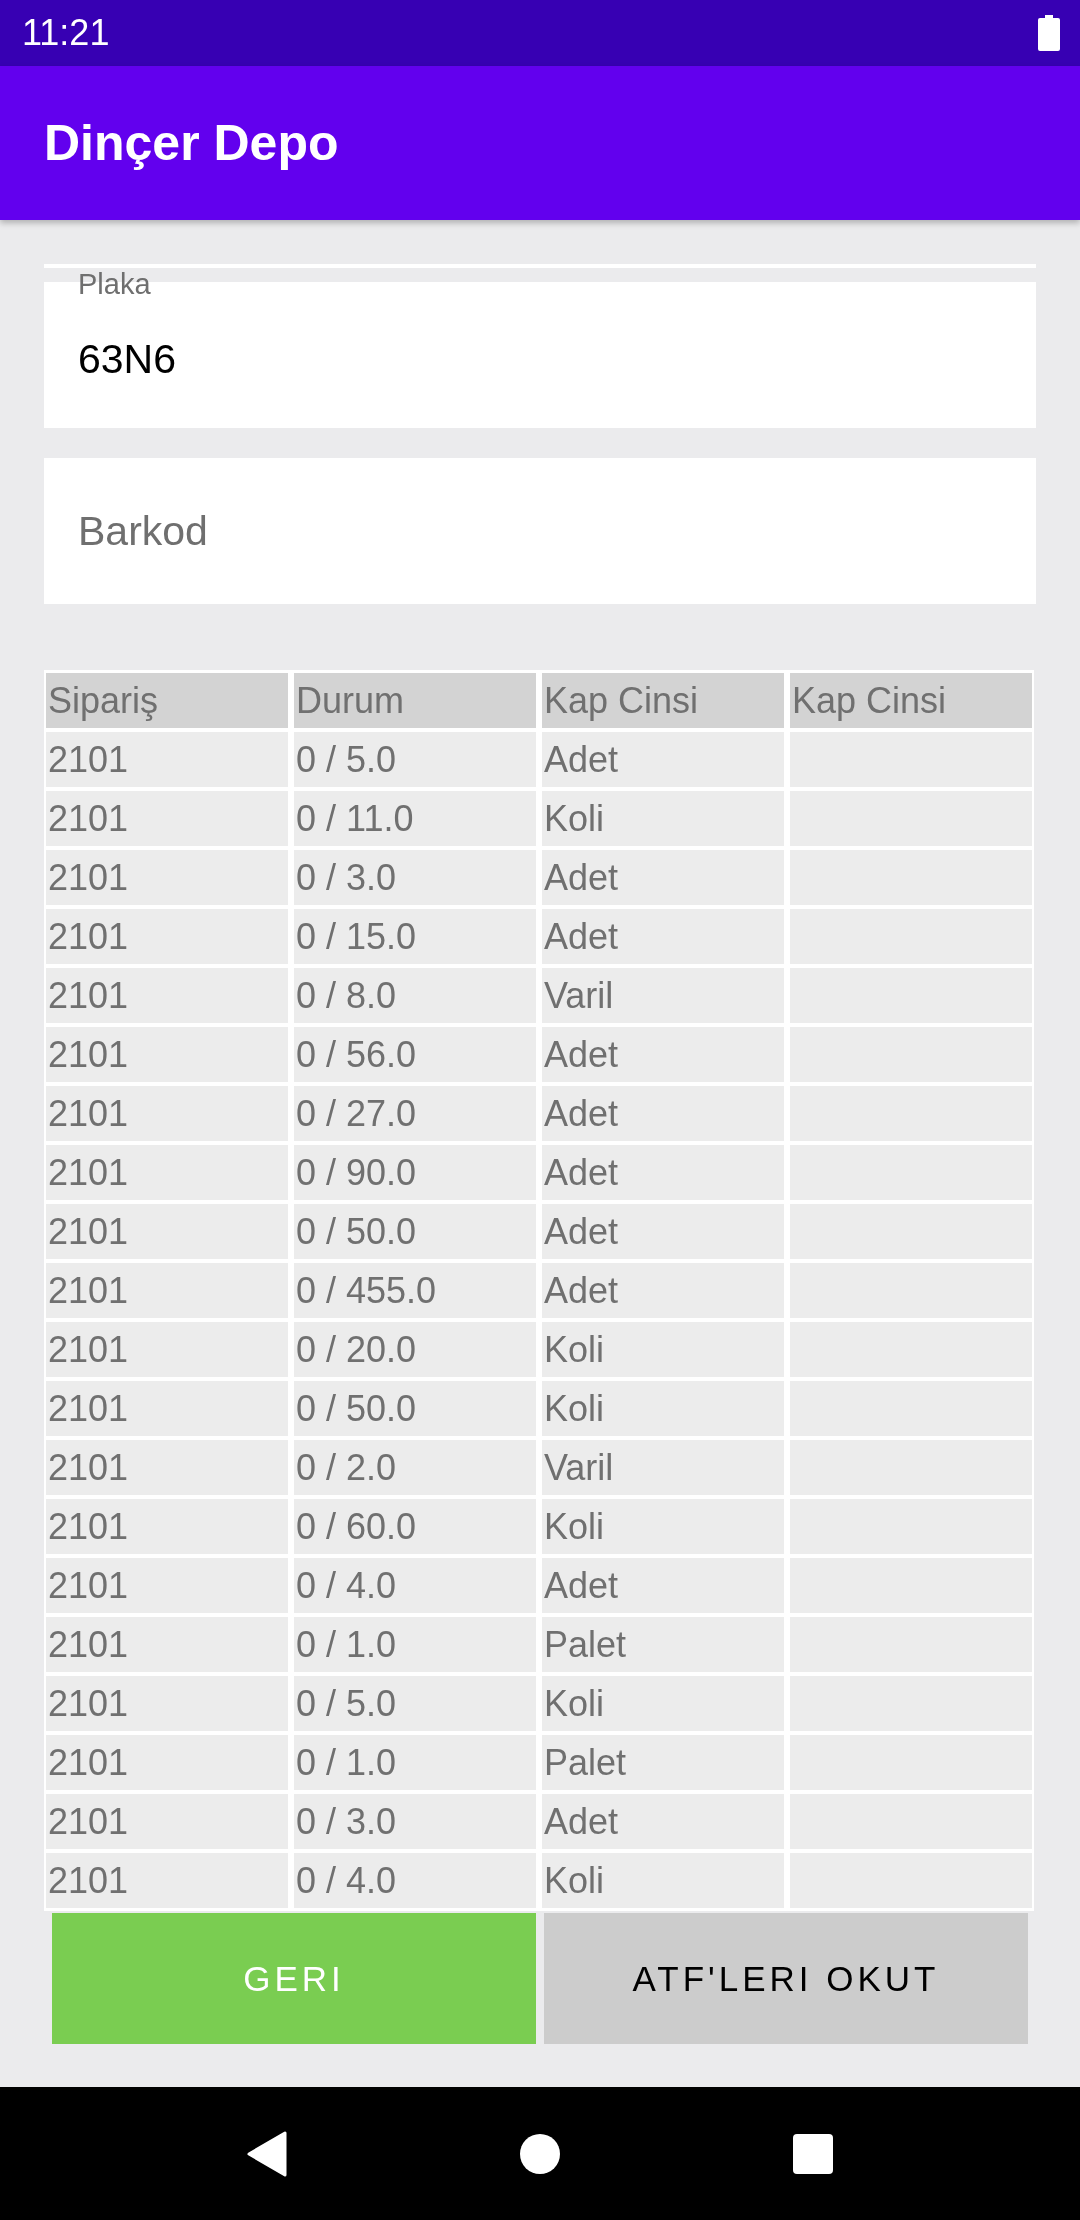 This screenshot has height=2220, width=1080. What do you see at coordinates (191, 143) in the screenshot?
I see `app-title: Dinçer Depo` at bounding box center [191, 143].